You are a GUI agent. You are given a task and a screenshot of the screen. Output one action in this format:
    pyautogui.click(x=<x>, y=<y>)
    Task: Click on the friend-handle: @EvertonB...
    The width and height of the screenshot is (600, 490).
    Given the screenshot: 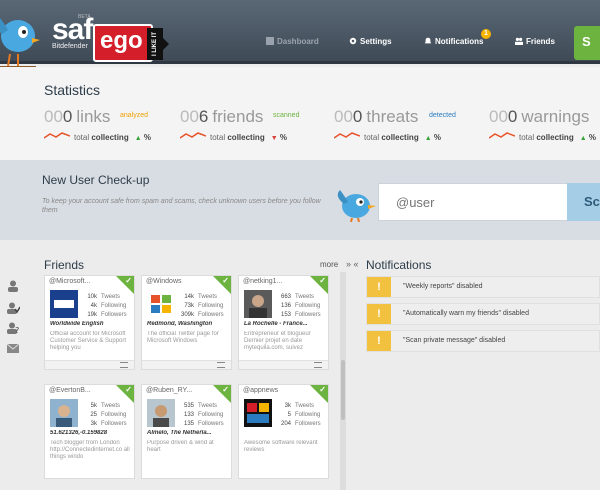 What is the action you would take?
    pyautogui.click(x=70, y=390)
    